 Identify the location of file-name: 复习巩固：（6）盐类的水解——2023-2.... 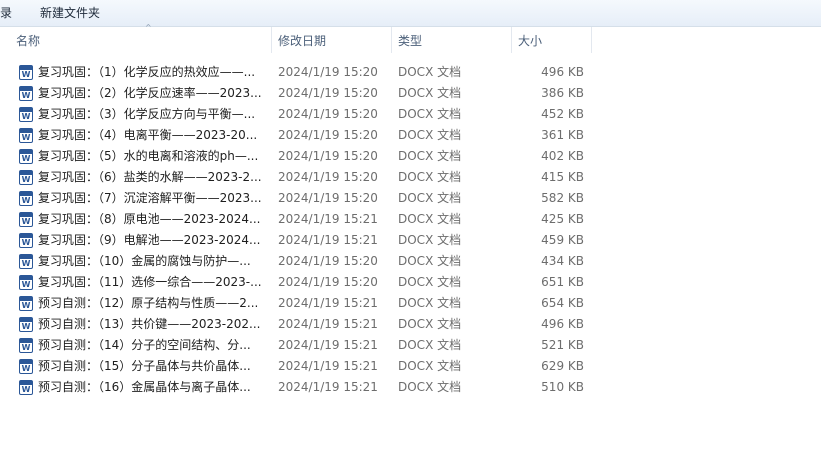
(150, 177).